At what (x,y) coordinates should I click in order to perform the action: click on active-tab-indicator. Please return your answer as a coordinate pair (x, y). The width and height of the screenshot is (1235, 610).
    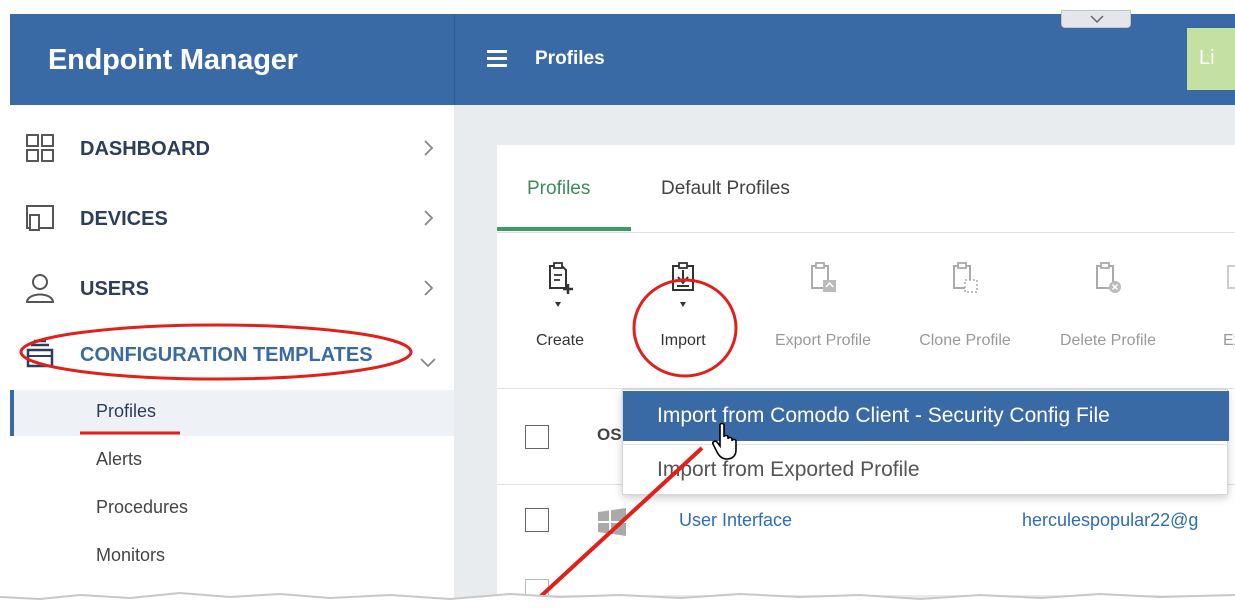
    Looking at the image, I should click on (564, 229).